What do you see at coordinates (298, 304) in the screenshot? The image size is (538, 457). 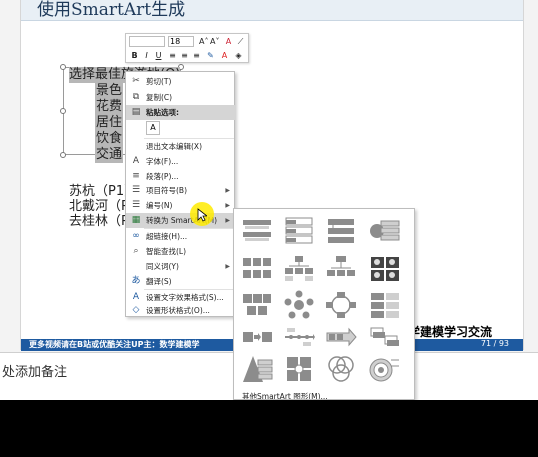 I see `smartart-layout-radial-cycle` at bounding box center [298, 304].